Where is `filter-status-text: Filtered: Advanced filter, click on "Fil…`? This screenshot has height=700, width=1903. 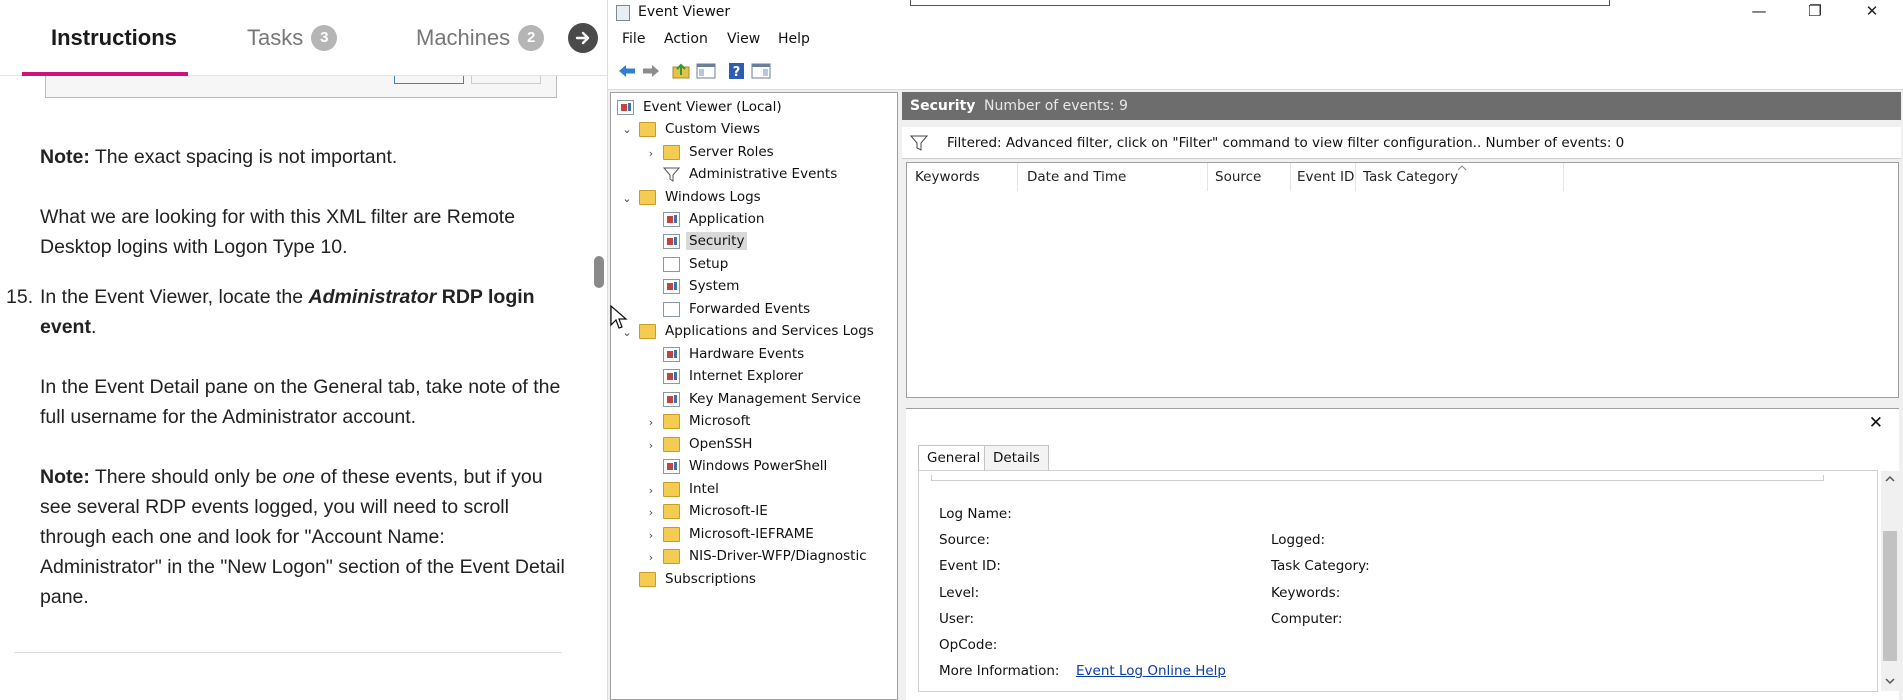 filter-status-text: Filtered: Advanced filter, click on "Fil… is located at coordinates (1286, 143).